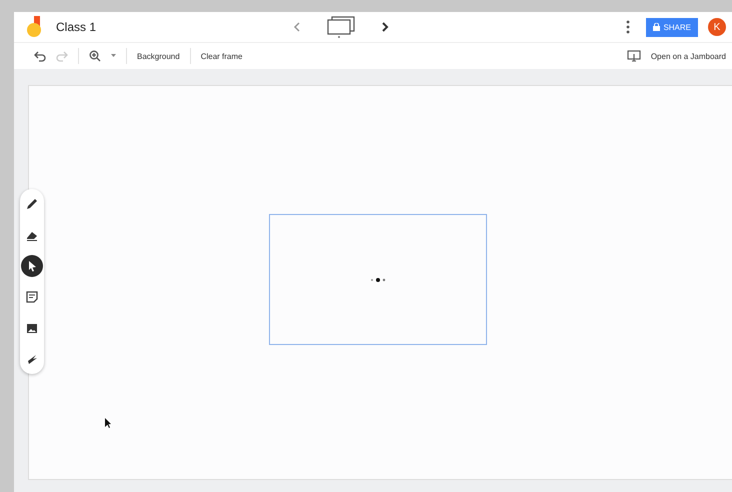  I want to click on pen-icon, so click(32, 204).